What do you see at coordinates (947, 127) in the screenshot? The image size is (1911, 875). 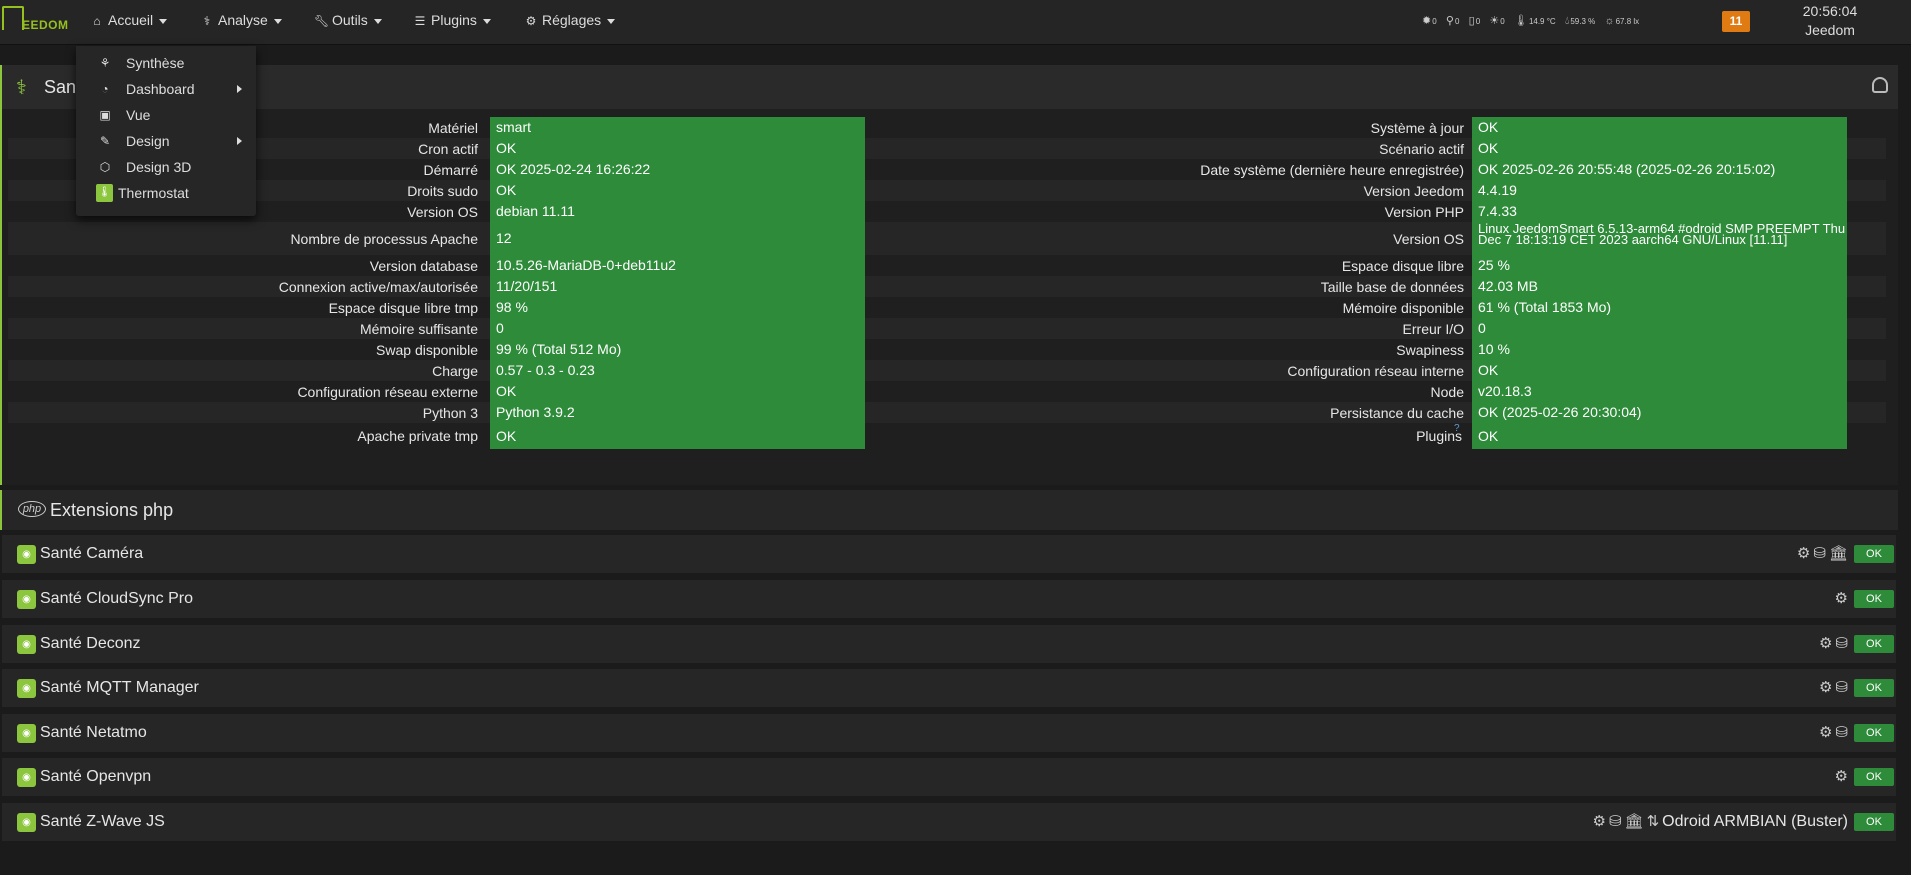 I see `health-row: Matériel smart Système à jour OK` at bounding box center [947, 127].